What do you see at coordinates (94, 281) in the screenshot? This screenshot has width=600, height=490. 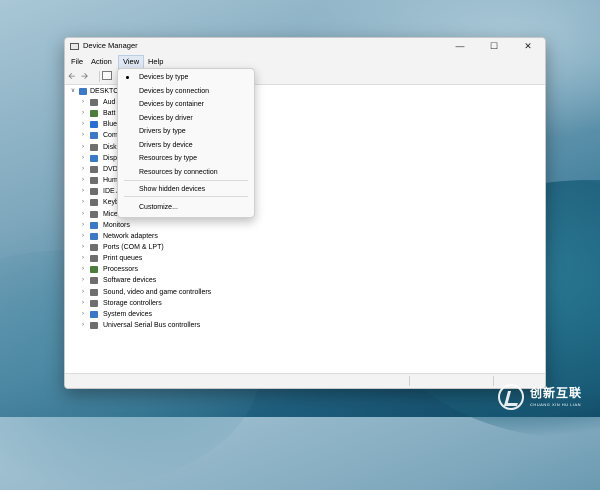 I see `software-icon` at bounding box center [94, 281].